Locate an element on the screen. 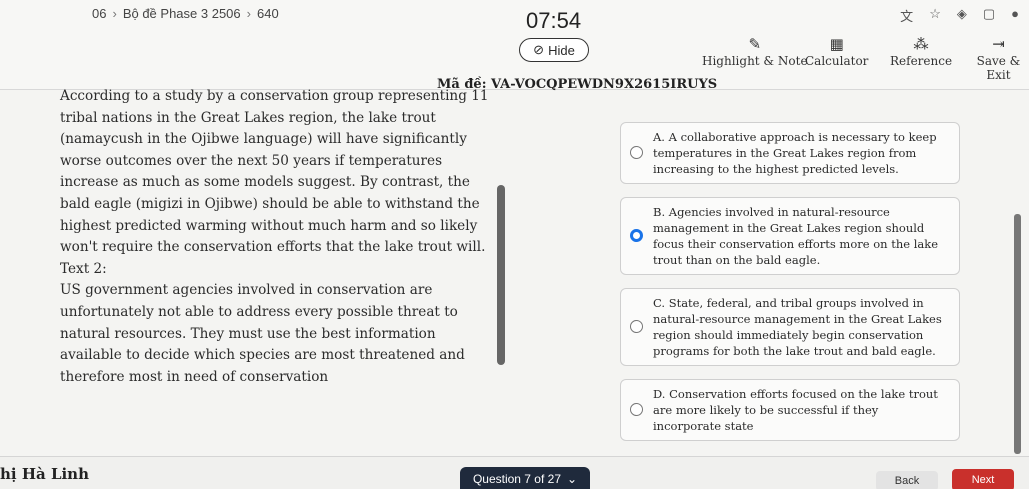 This screenshot has height=489, width=1029. eye-off-icon: ⊘ is located at coordinates (539, 49).